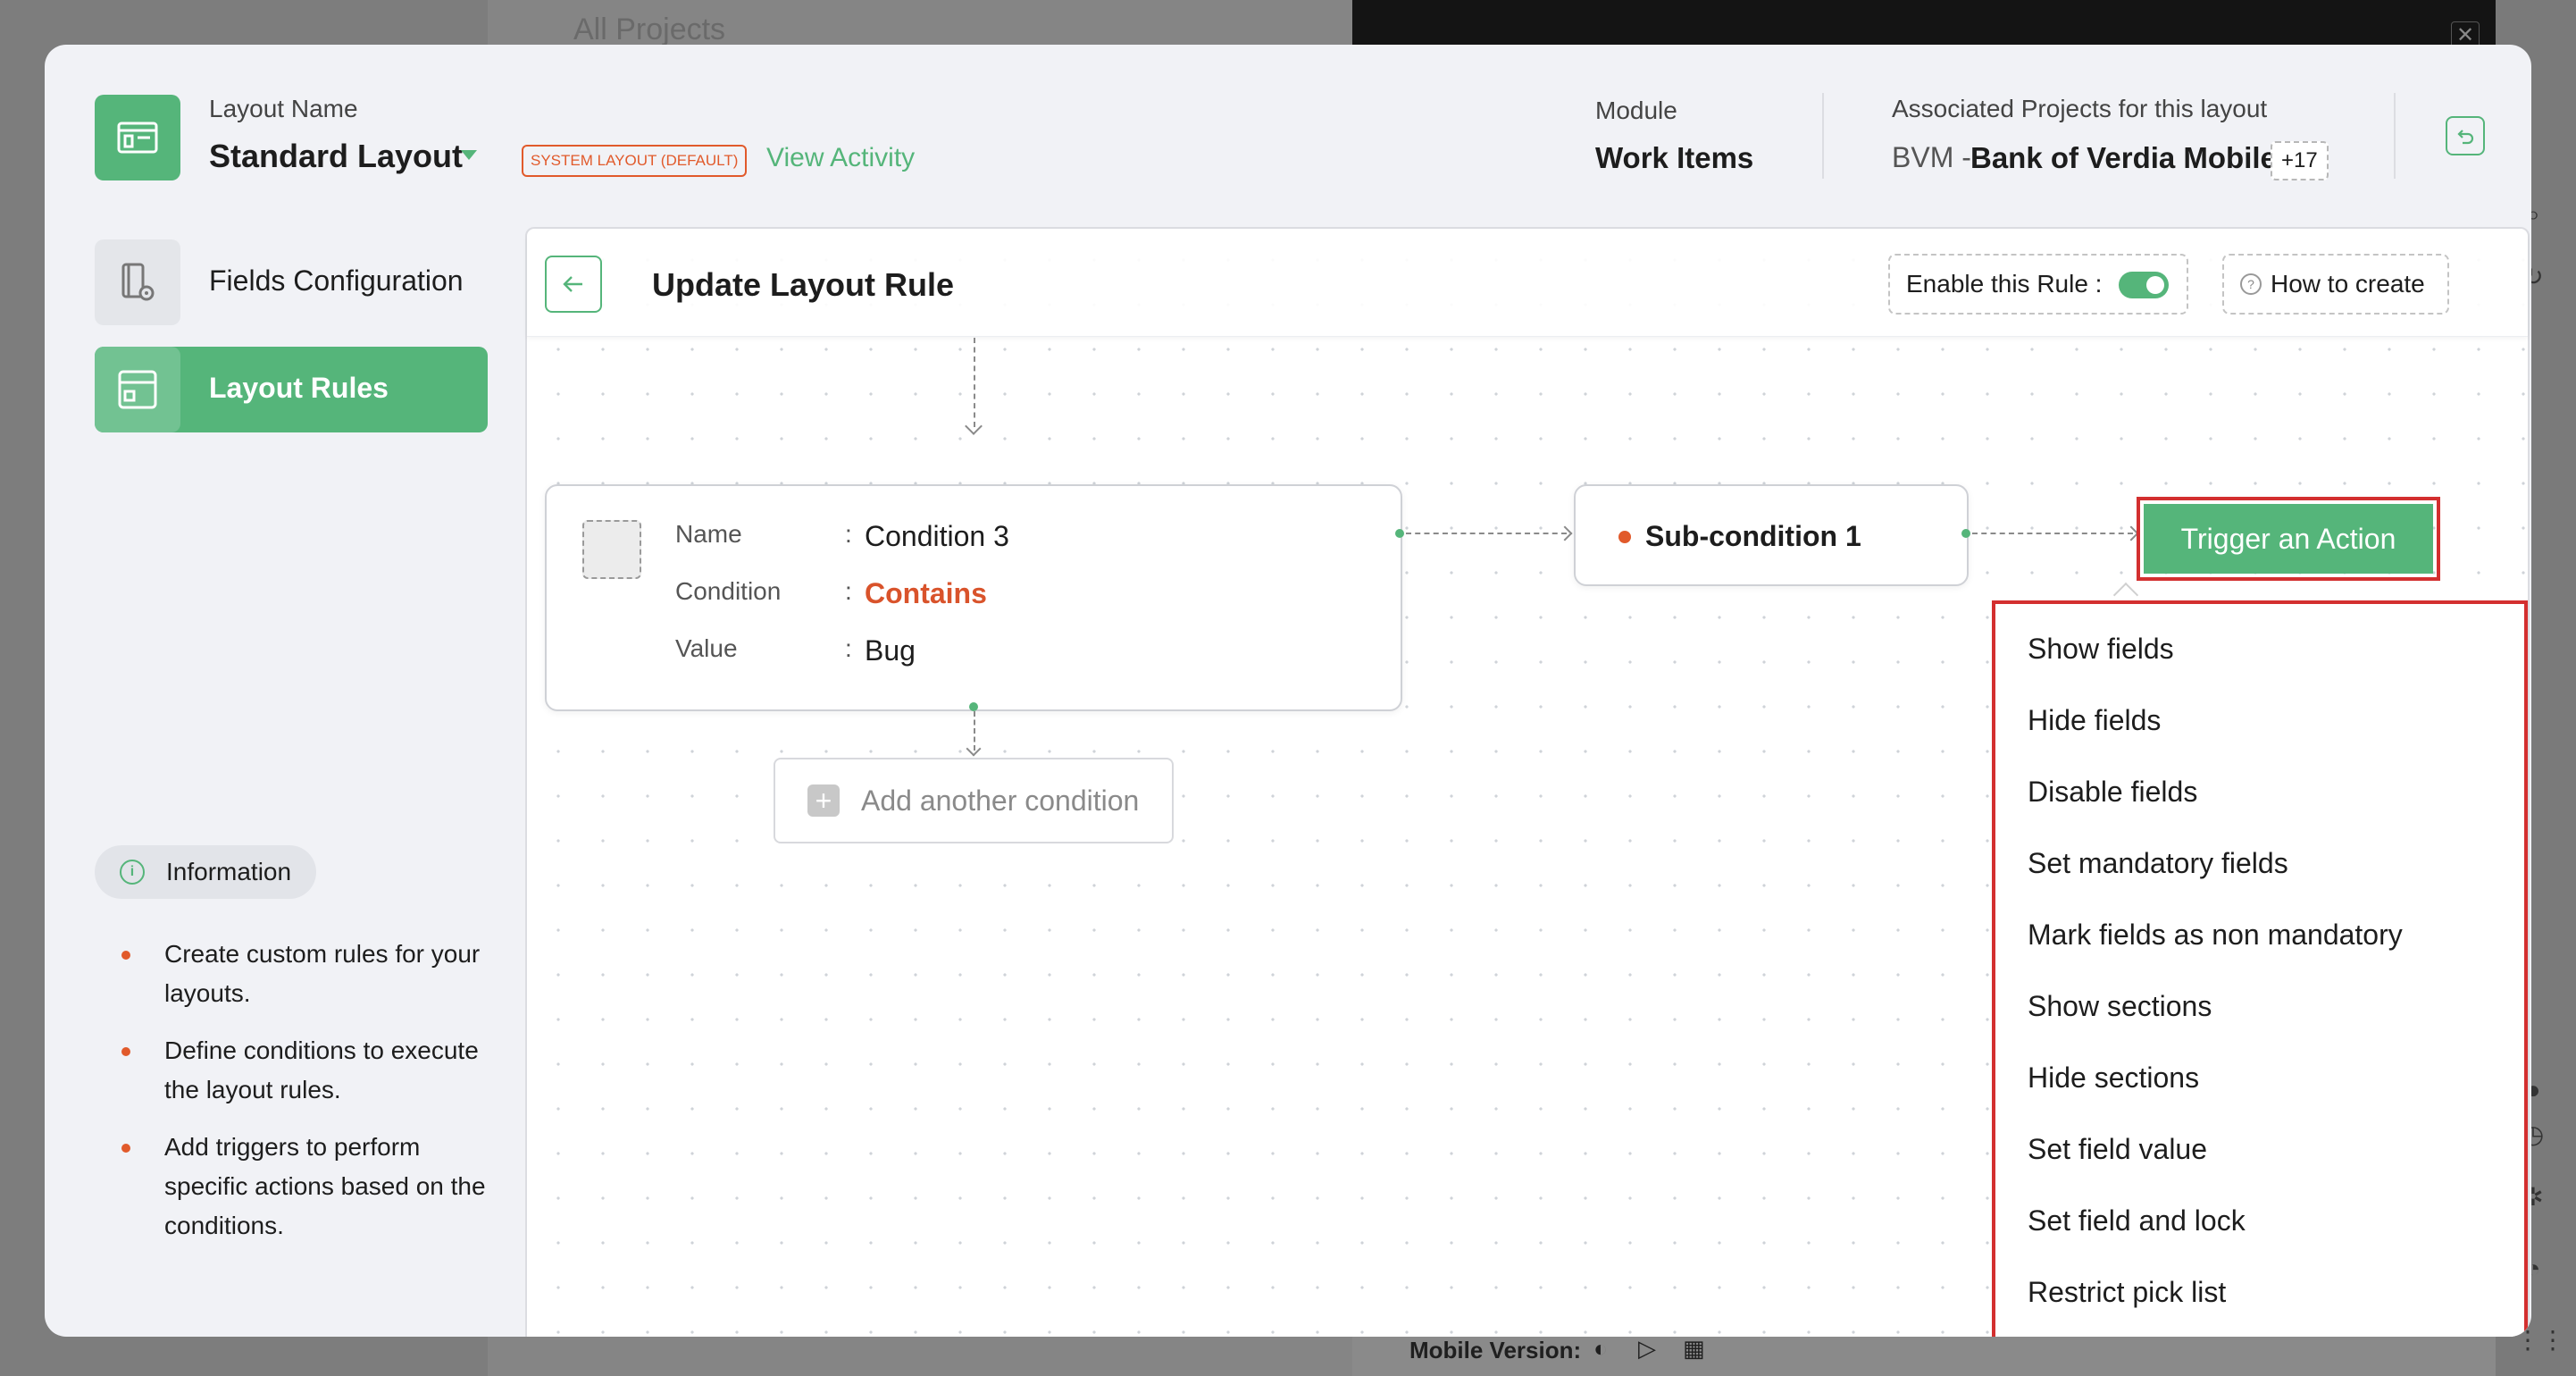  I want to click on more-projects-badge: +17, so click(2300, 160).